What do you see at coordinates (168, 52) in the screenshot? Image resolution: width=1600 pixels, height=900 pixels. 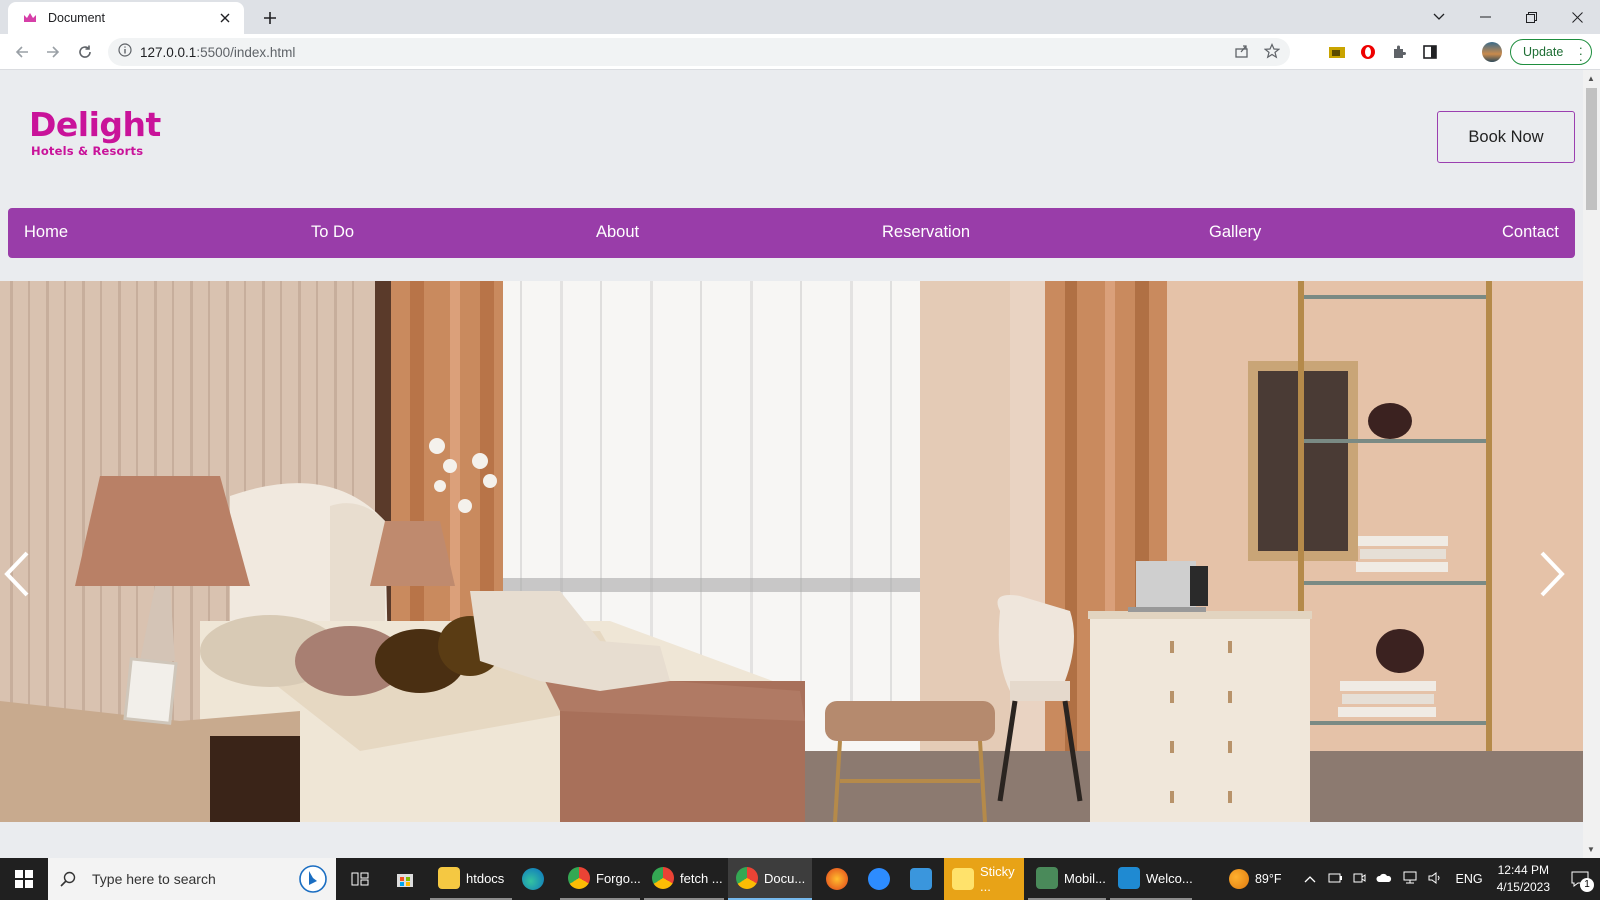 I see `url-host: 127.0.0.1` at bounding box center [168, 52].